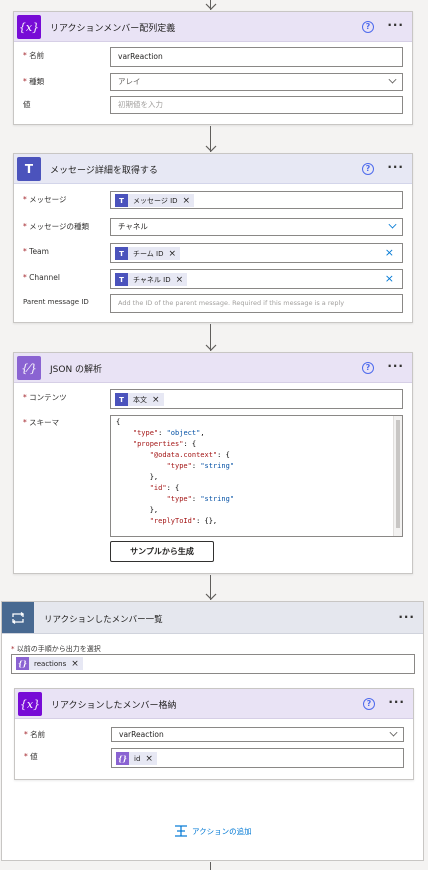 This screenshot has height=870, width=428. Describe the element at coordinates (41, 277) in the screenshot. I see `channel-label: * Channel` at that location.